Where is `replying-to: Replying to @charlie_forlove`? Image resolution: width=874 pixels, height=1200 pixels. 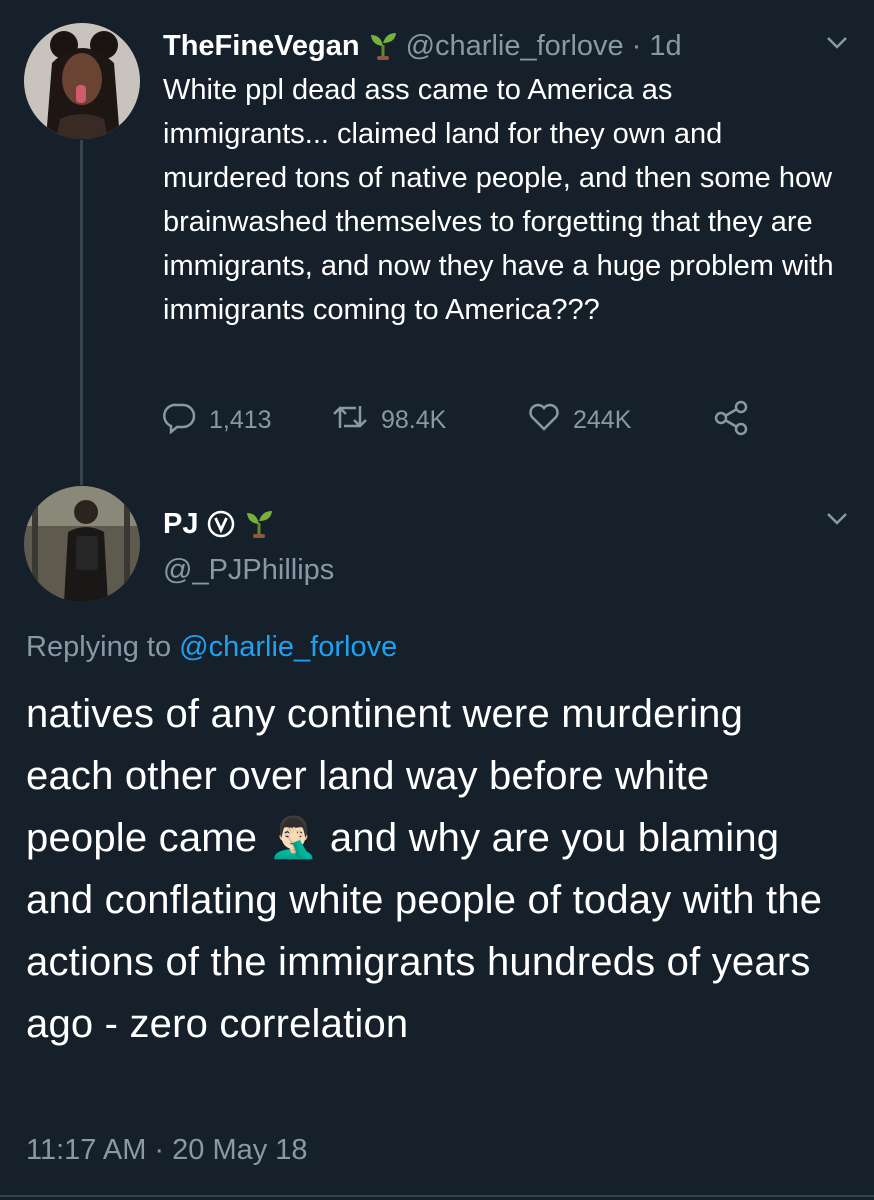
replying-to: Replying to @charlie_forlove is located at coordinates (211, 647).